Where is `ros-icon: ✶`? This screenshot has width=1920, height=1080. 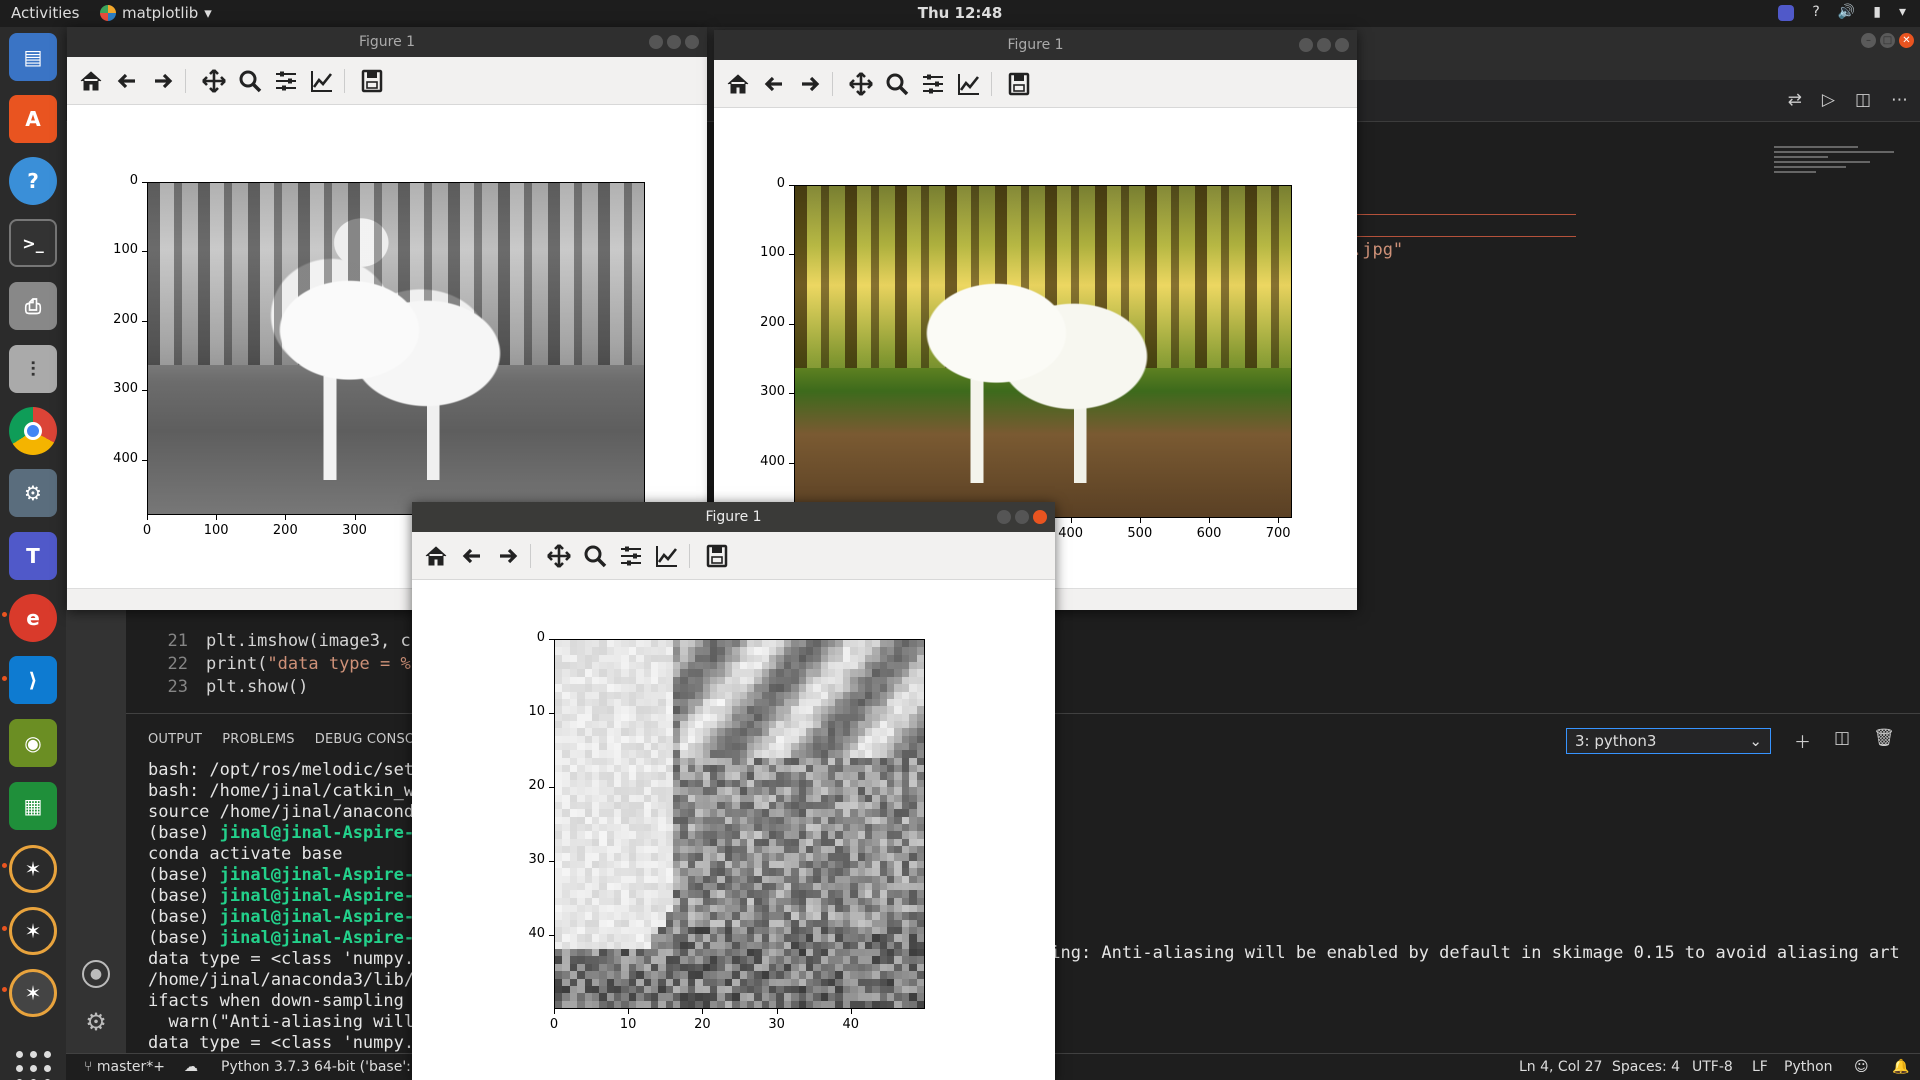
ros-icon: ✶ is located at coordinates (33, 869).